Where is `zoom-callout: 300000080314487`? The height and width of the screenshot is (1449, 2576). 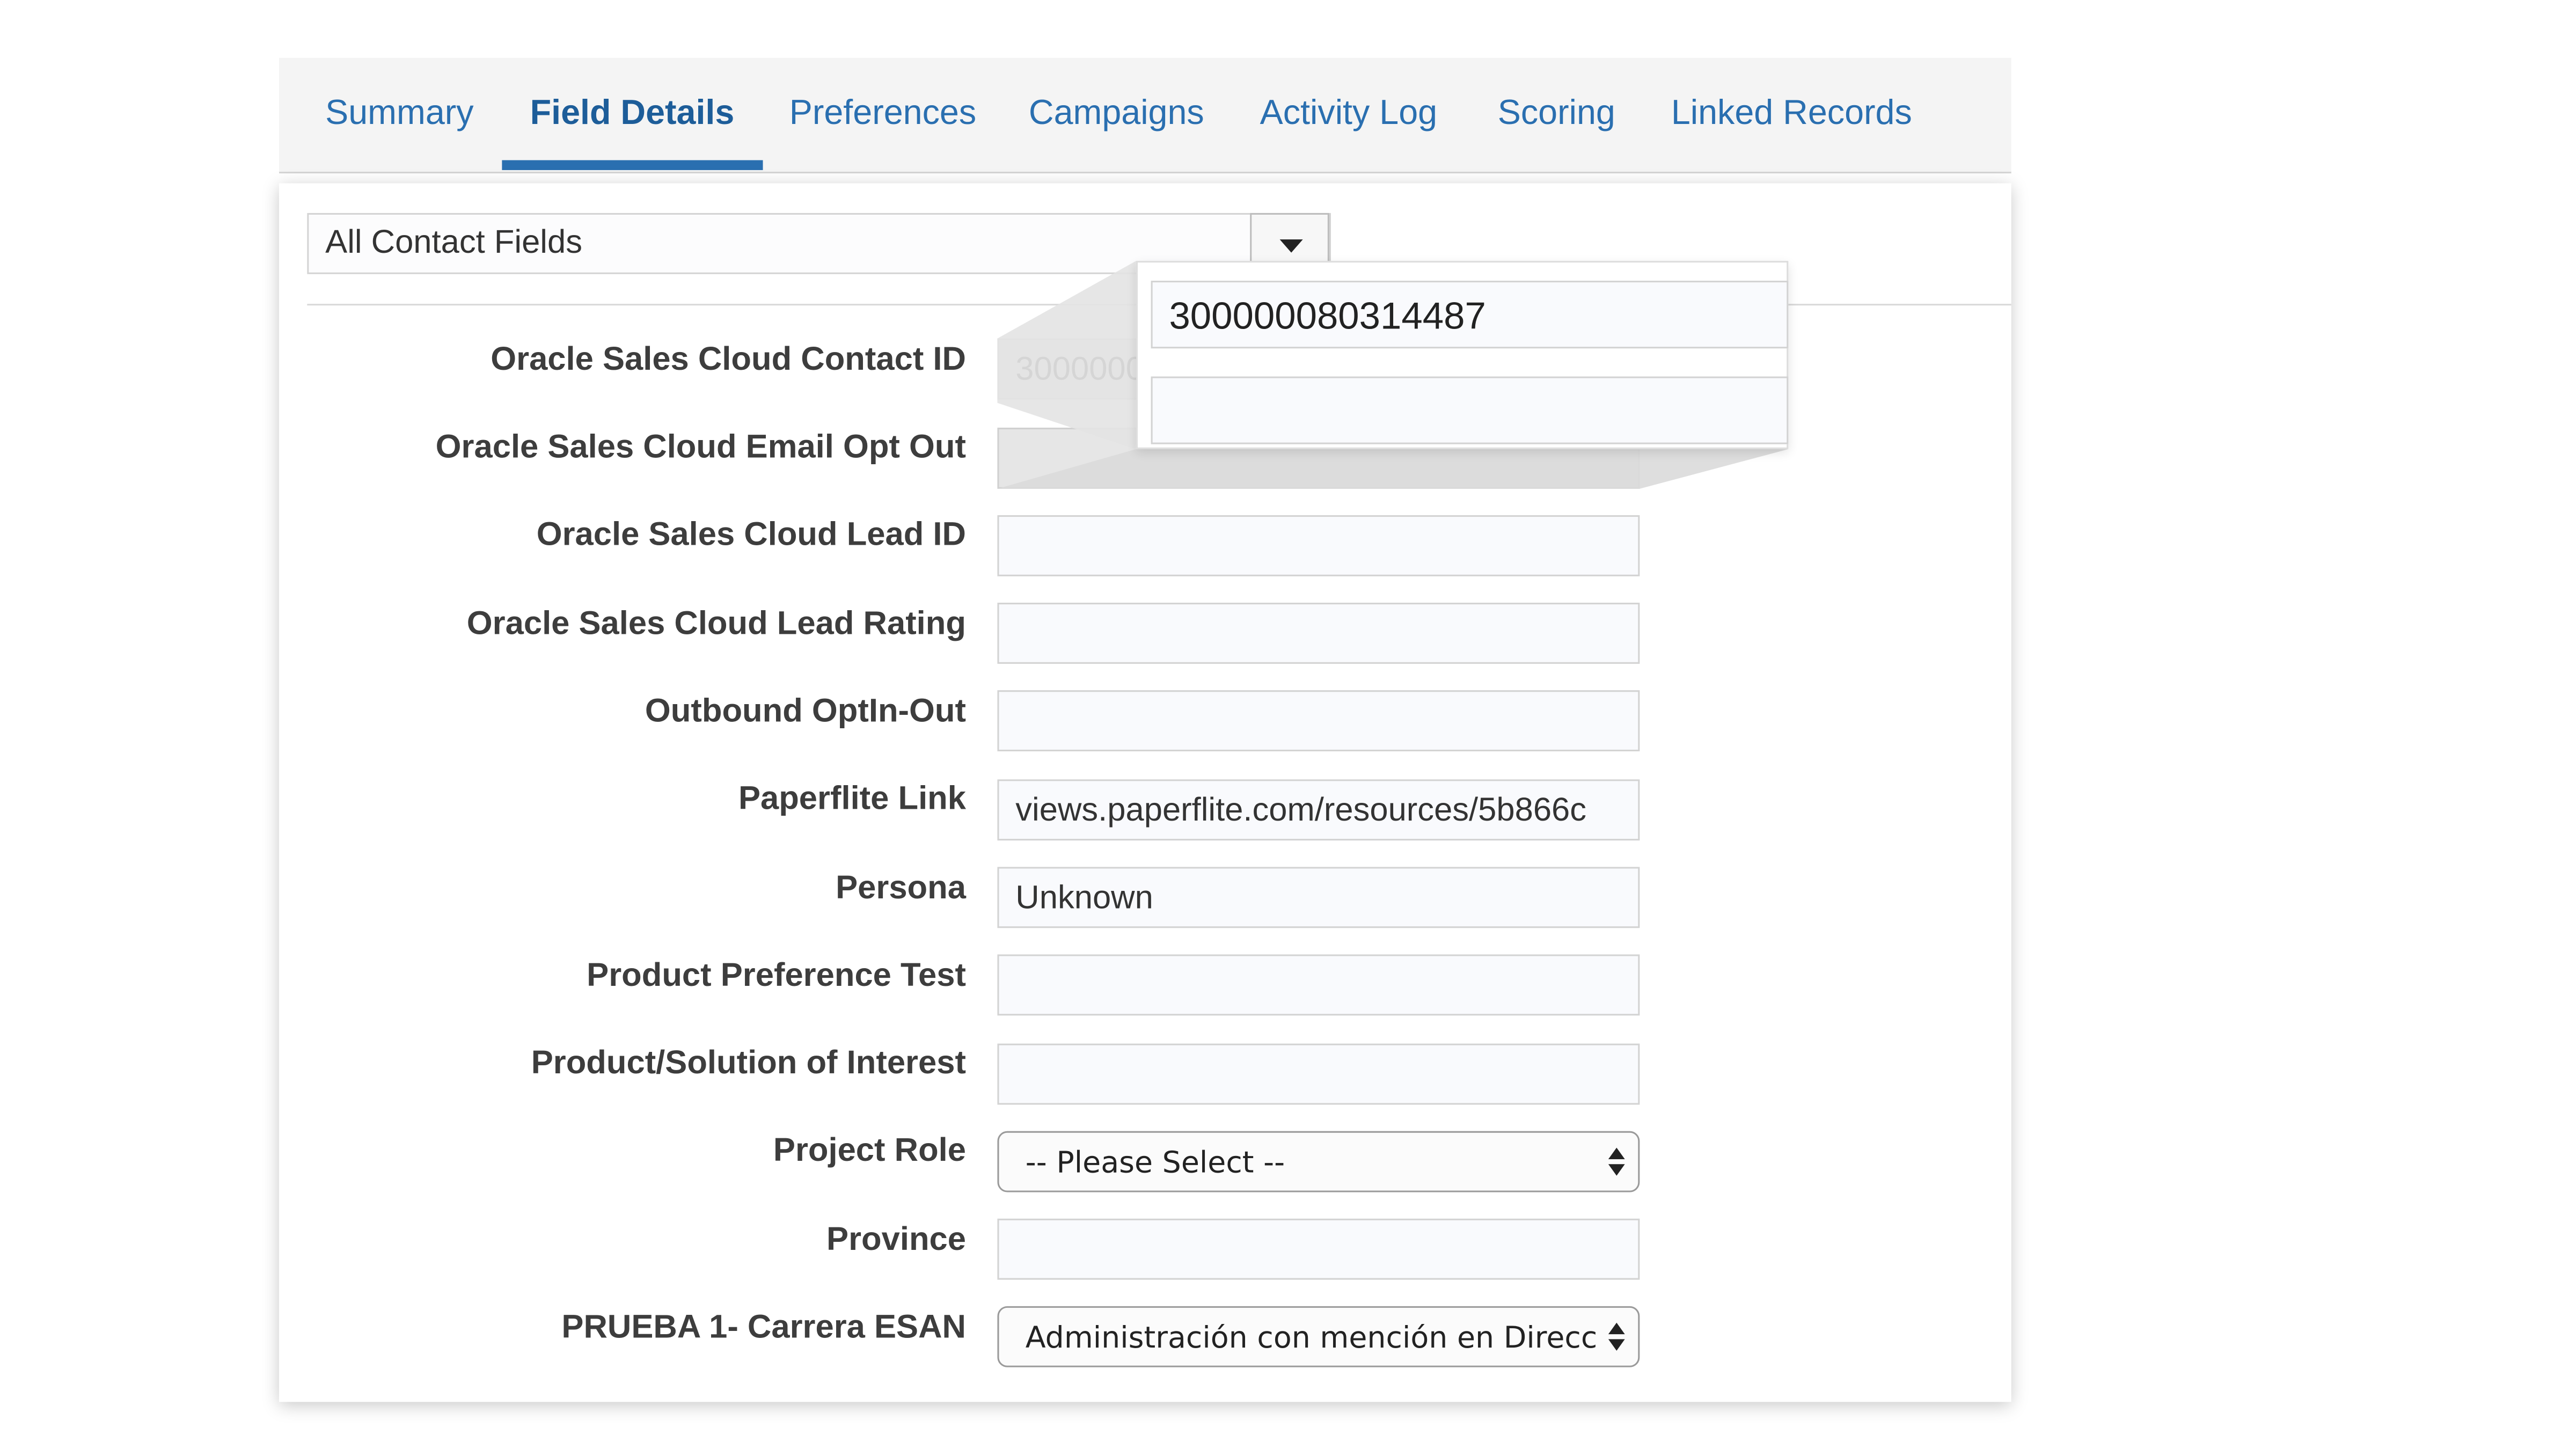 zoom-callout: 300000080314487 is located at coordinates (1462, 355).